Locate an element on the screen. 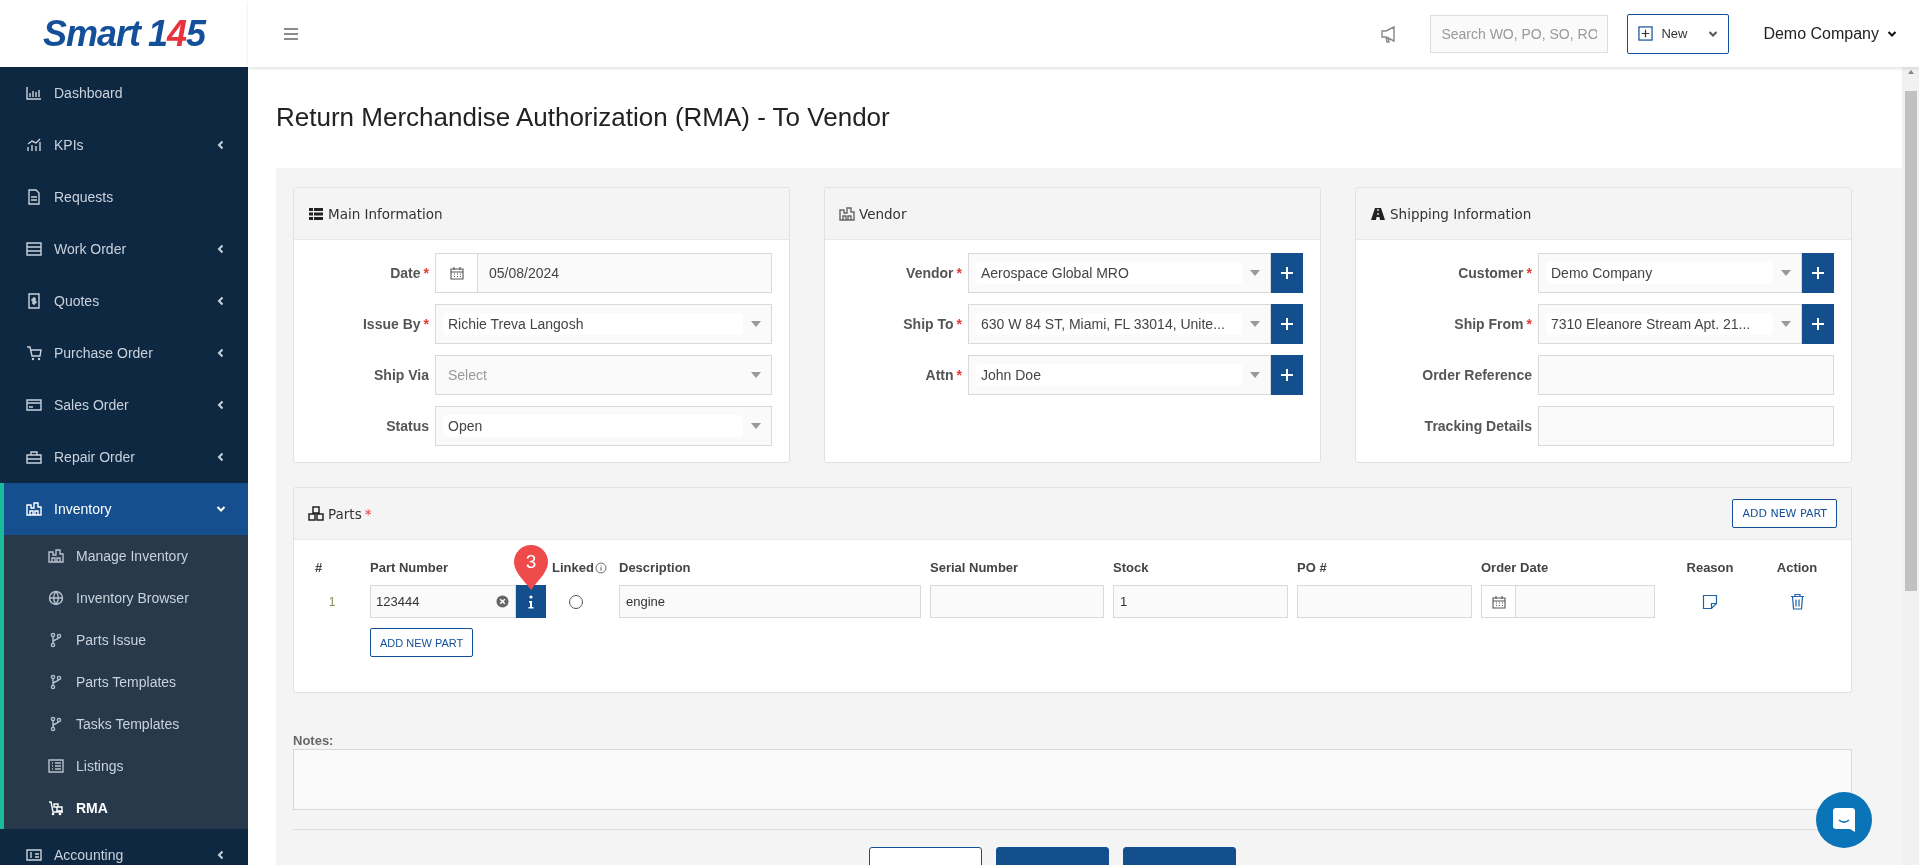 This screenshot has height=865, width=1919. select-field: Richie Treva Langosh is located at coordinates (603, 324).